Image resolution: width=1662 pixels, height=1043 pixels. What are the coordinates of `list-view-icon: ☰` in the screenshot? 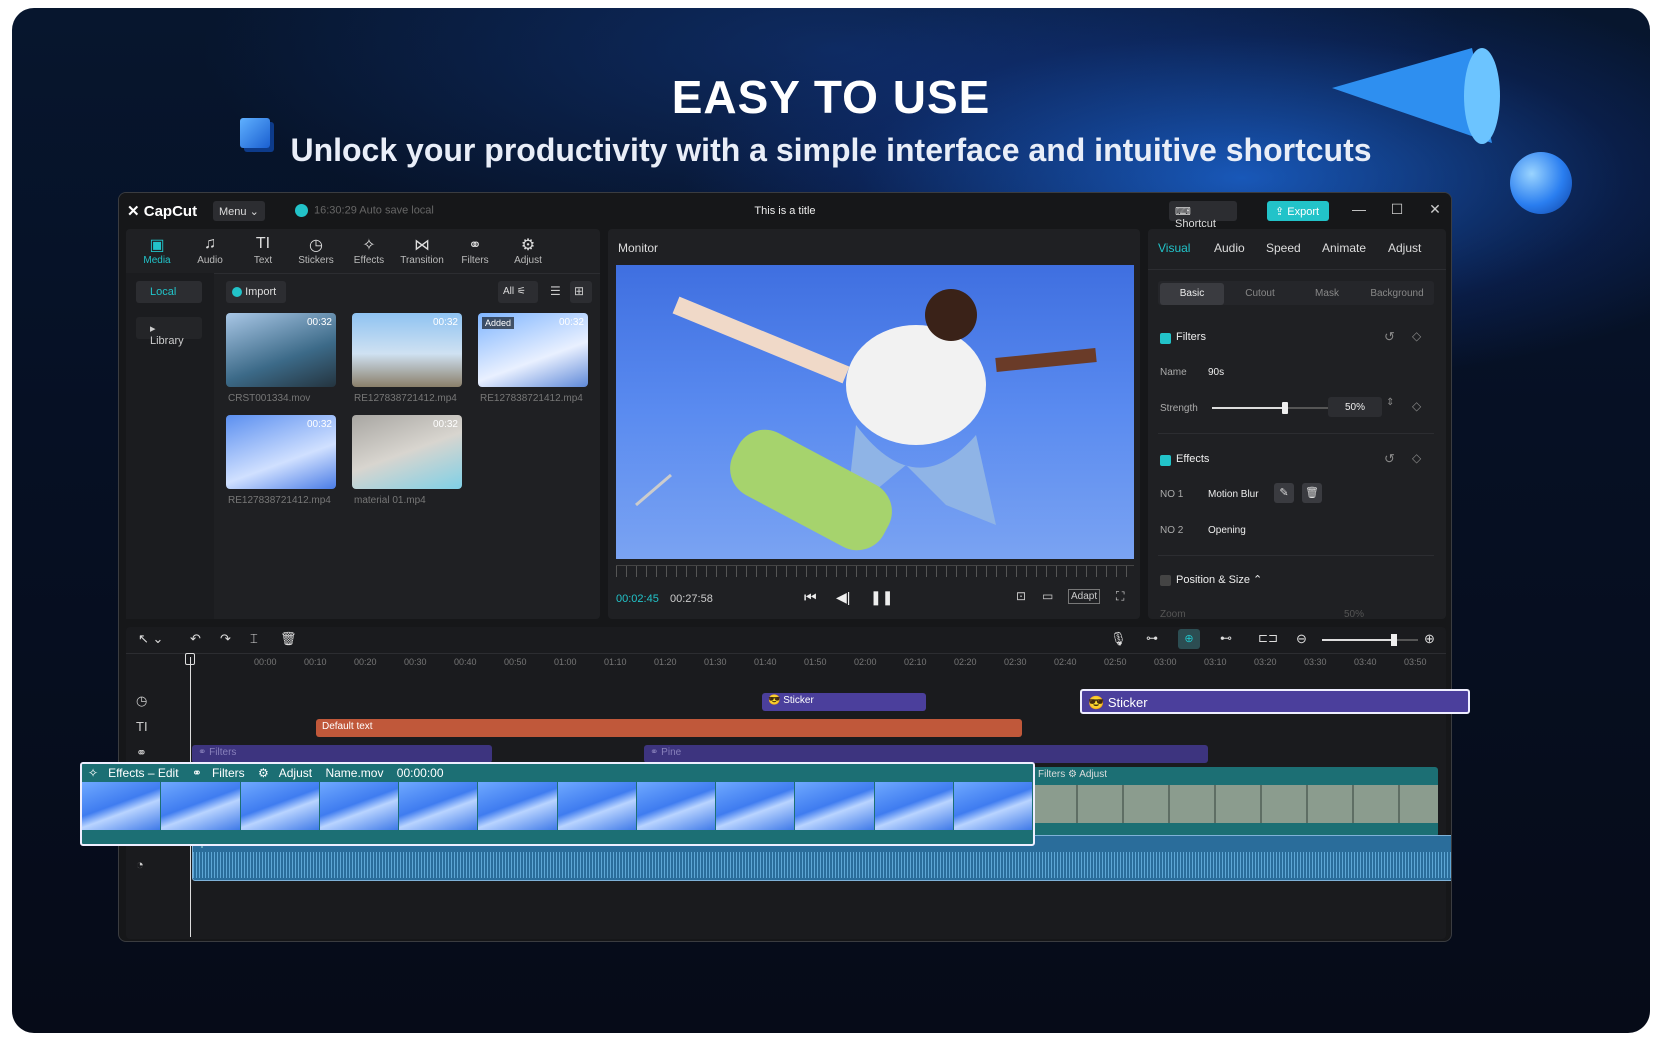 It's located at (557, 292).